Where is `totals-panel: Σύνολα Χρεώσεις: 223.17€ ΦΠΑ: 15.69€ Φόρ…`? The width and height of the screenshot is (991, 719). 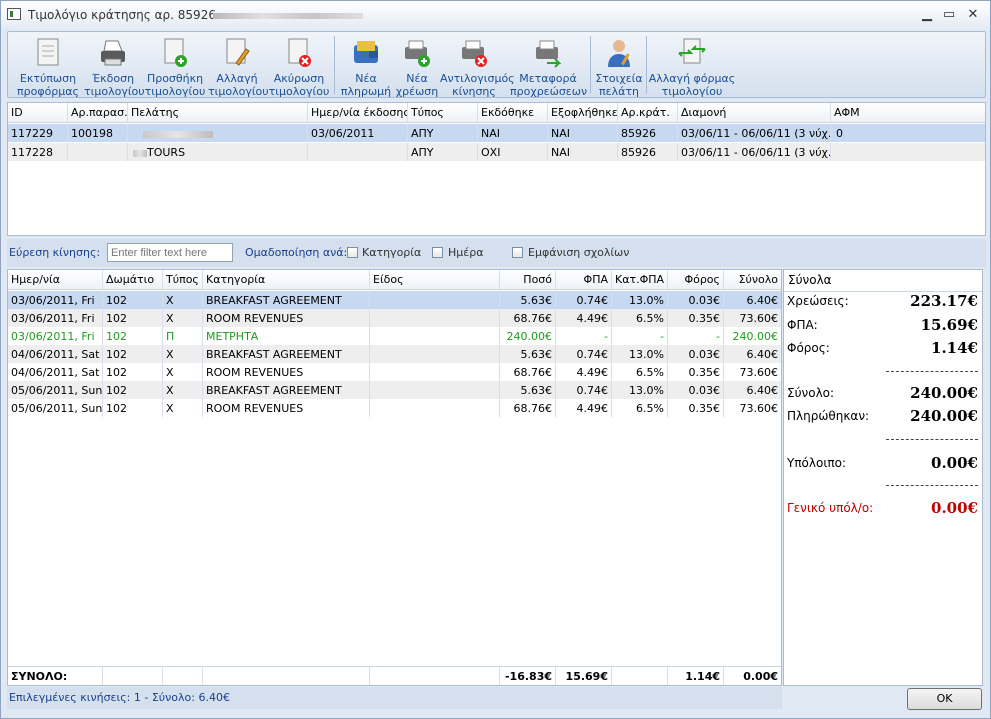
totals-panel: Σύνολα Χρεώσεις: 223.17€ ΦΠΑ: 15.69€ Φόρ… is located at coordinates (883, 477).